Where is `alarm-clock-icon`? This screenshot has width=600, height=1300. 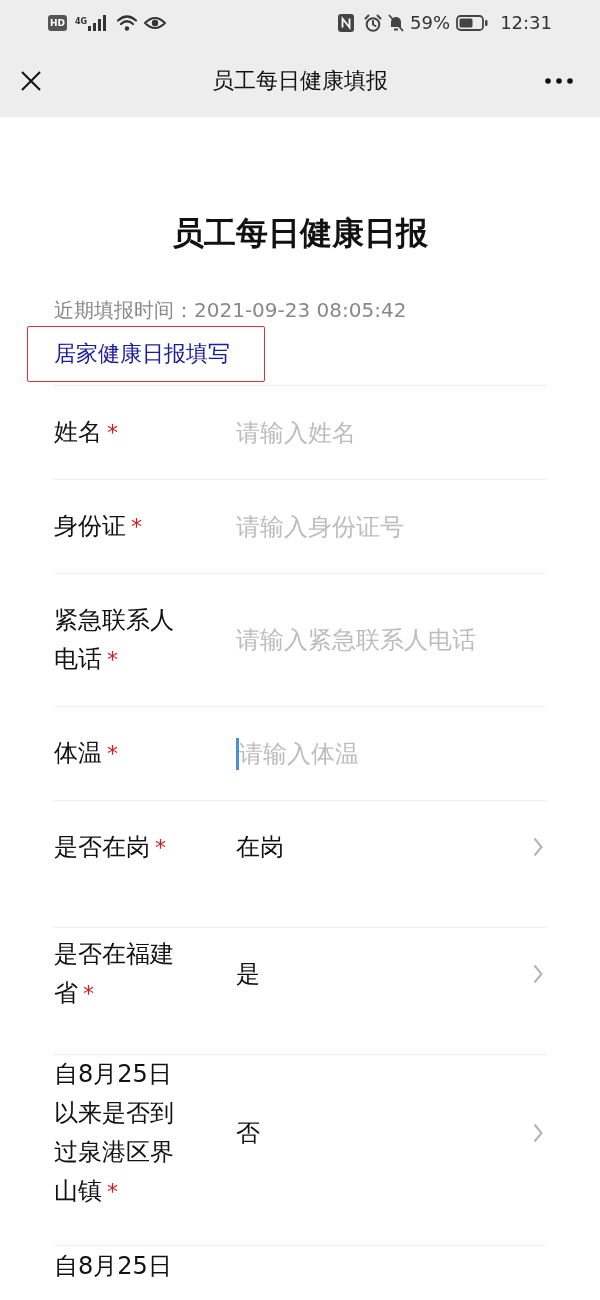
alarm-clock-icon is located at coordinates (373, 22).